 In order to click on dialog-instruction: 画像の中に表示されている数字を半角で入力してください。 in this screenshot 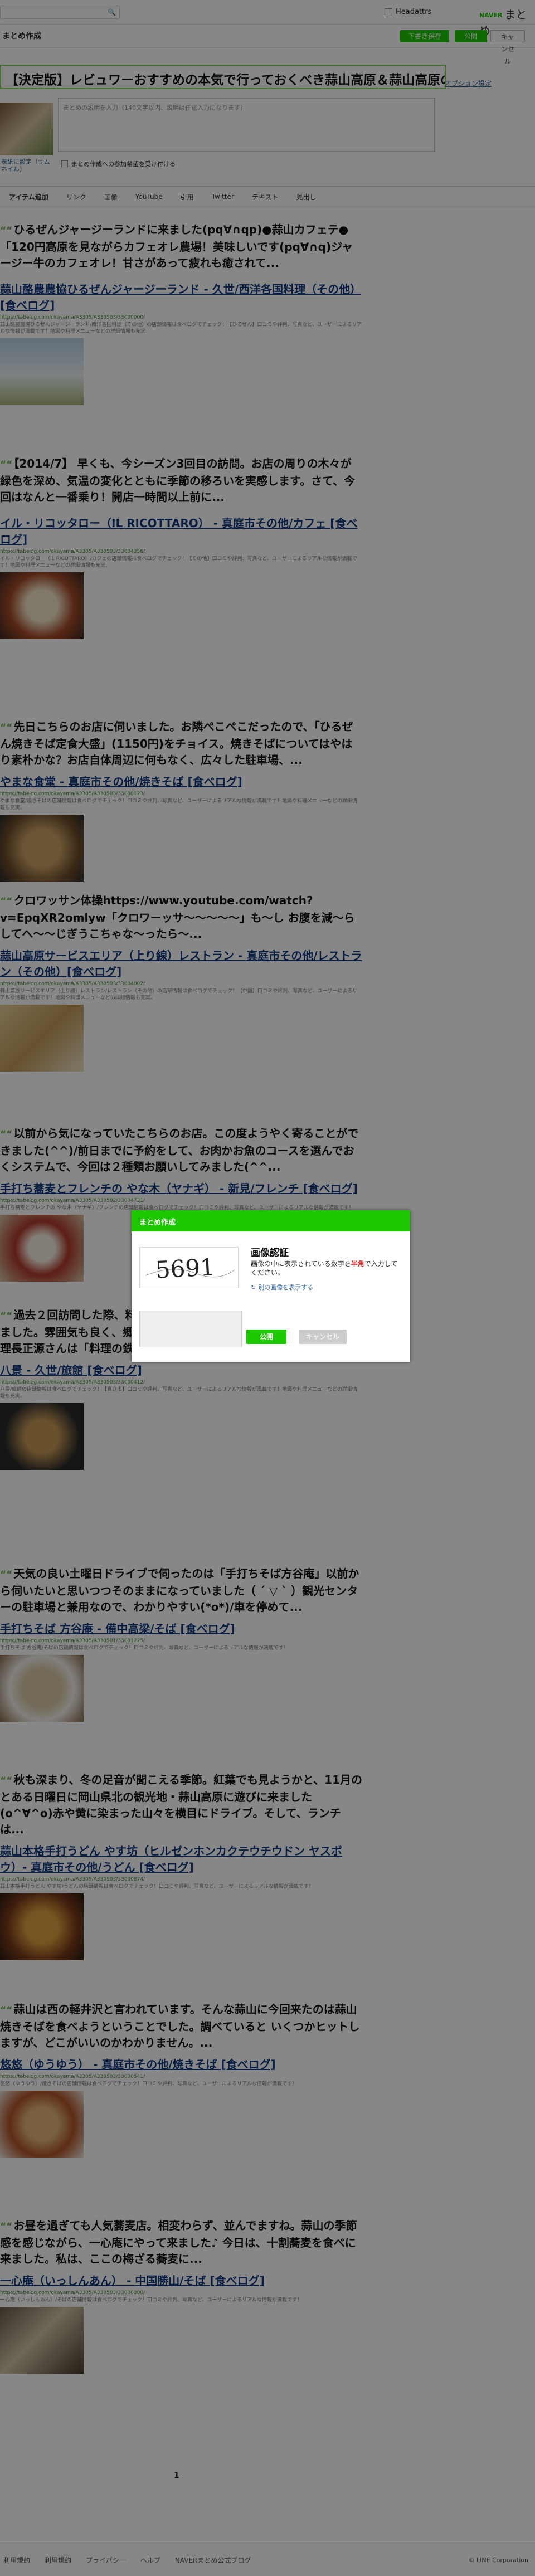, I will do `click(326, 1268)`.